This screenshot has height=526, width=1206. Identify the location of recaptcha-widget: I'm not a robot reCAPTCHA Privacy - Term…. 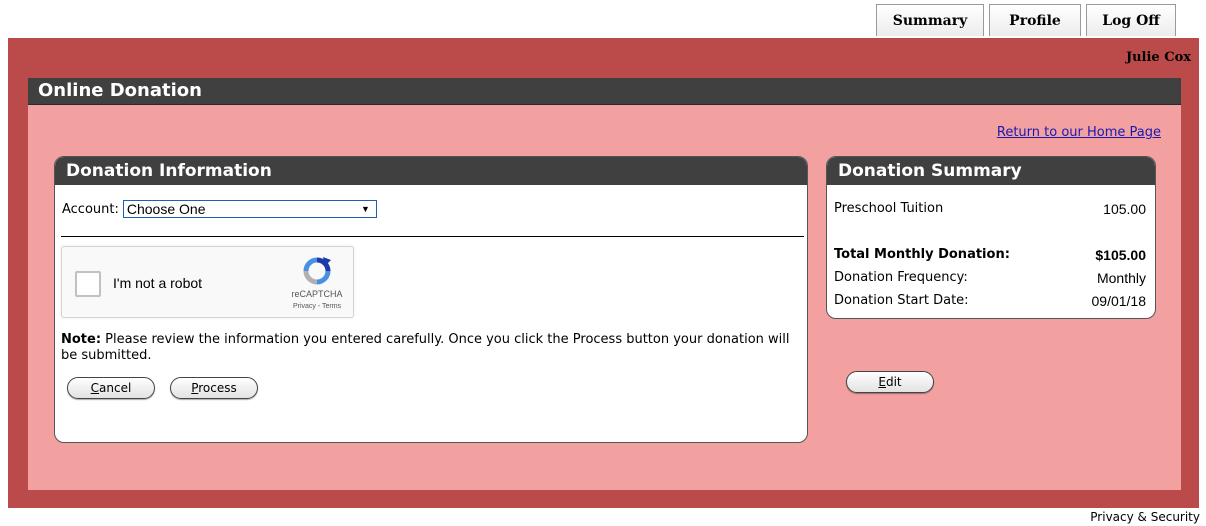
(207, 282).